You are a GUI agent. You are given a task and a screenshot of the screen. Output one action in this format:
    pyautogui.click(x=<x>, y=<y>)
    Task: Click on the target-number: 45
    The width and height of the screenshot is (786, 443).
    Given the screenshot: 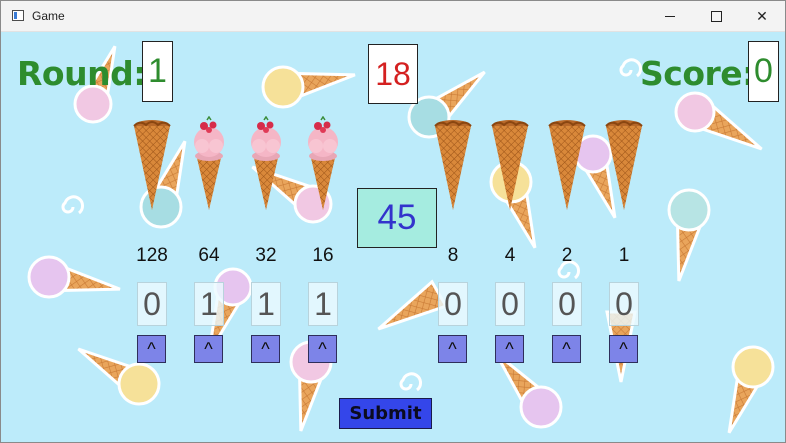 What is the action you would take?
    pyautogui.click(x=397, y=218)
    